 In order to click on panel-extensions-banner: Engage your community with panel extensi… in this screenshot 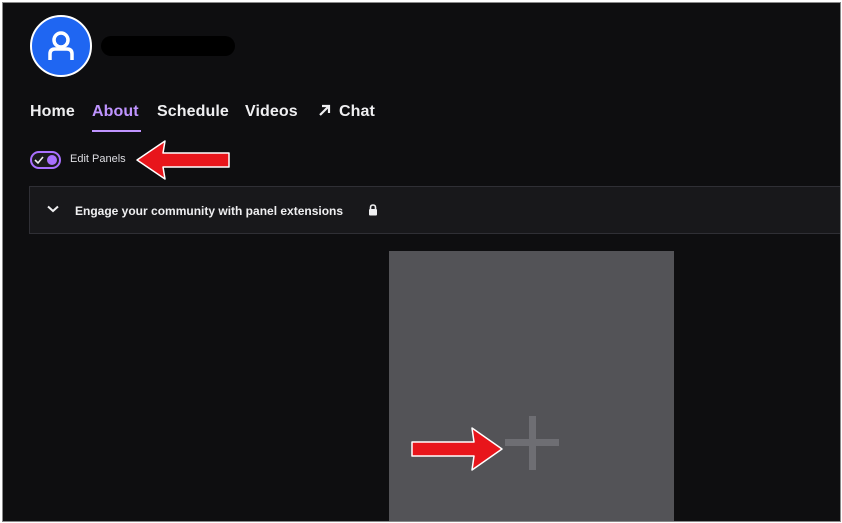, I will do `click(434, 210)`.